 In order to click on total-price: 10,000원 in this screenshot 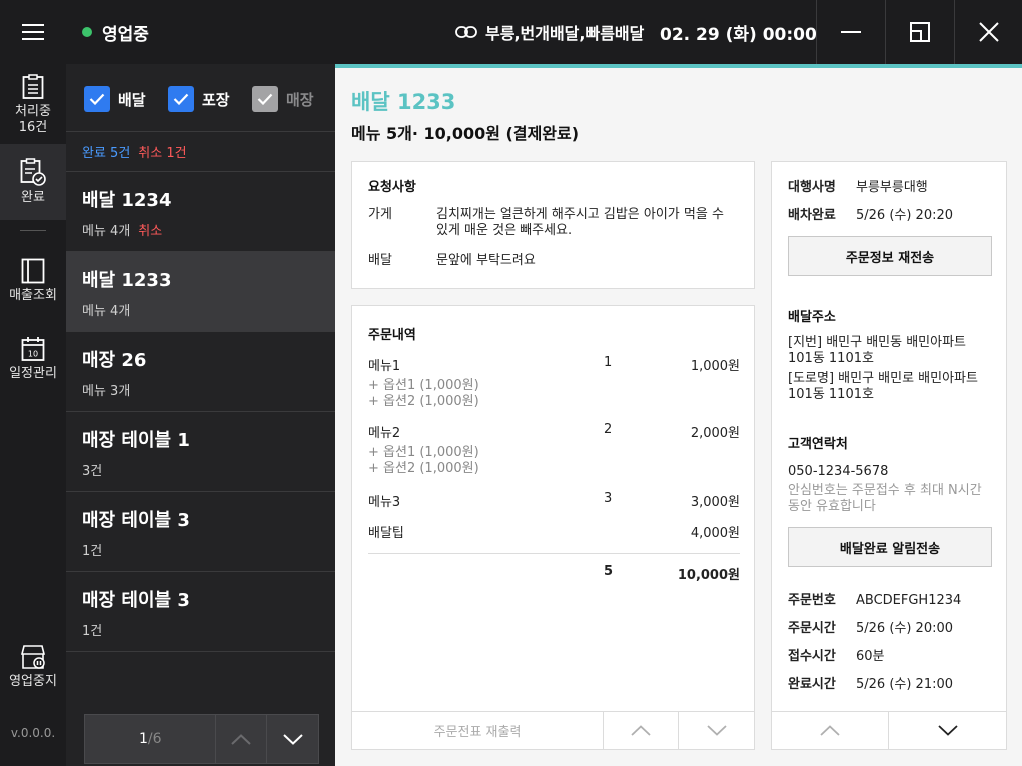, I will do `click(708, 575)`.